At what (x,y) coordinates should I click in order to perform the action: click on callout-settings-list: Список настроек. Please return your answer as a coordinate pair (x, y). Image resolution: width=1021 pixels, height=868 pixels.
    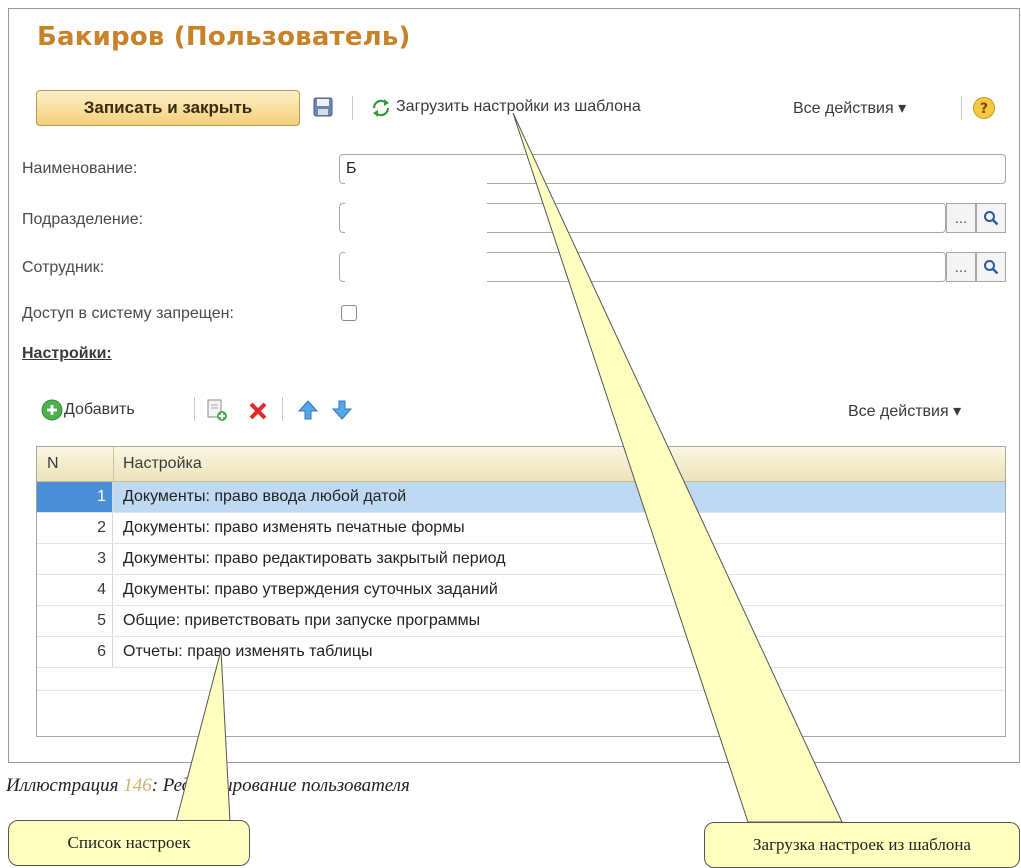
    Looking at the image, I should click on (129, 843).